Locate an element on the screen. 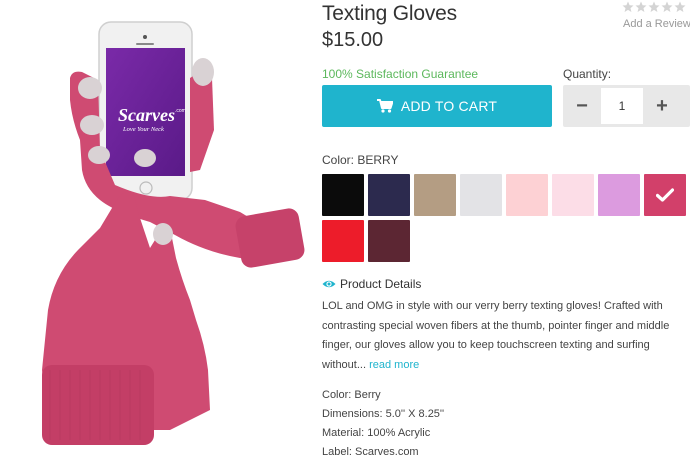 Image resolution: width=690 pixels, height=463 pixels. glove-cuff is located at coordinates (98, 405).